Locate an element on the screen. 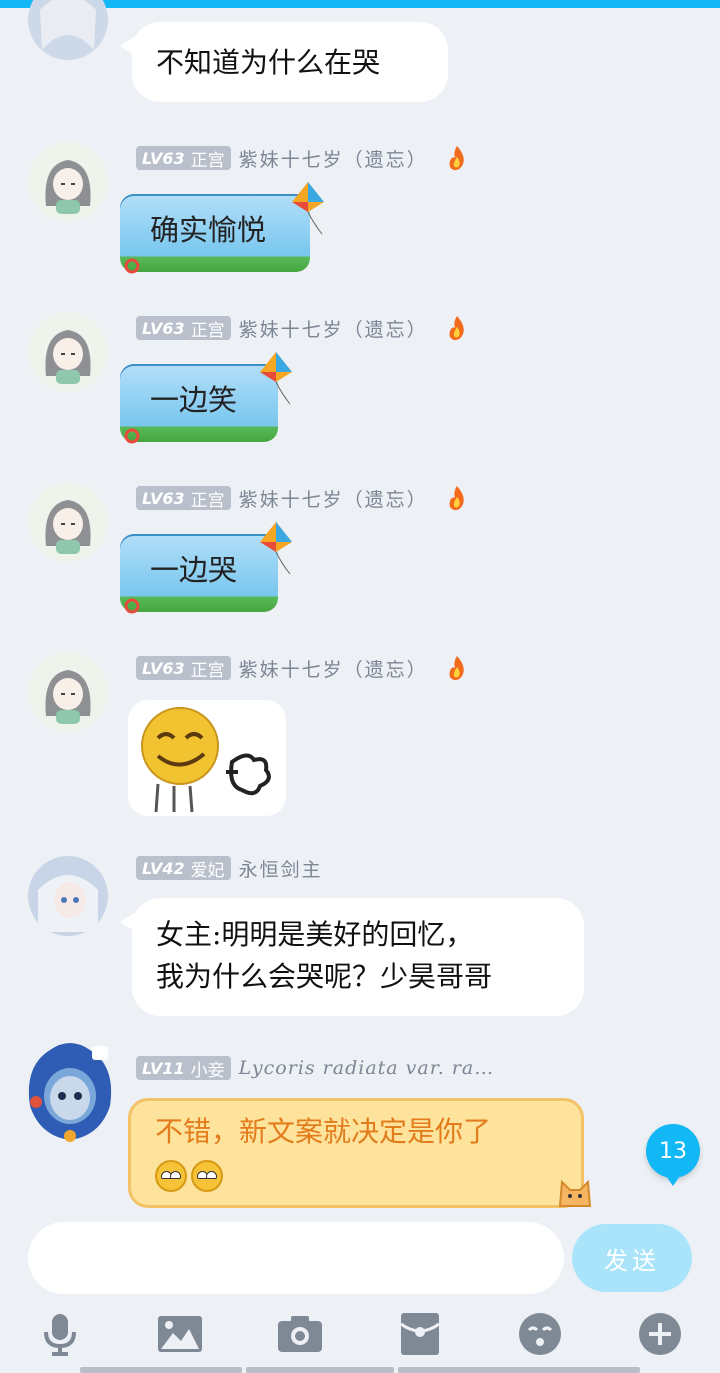  message-bubble: 确实愉悦 is located at coordinates (215, 233).